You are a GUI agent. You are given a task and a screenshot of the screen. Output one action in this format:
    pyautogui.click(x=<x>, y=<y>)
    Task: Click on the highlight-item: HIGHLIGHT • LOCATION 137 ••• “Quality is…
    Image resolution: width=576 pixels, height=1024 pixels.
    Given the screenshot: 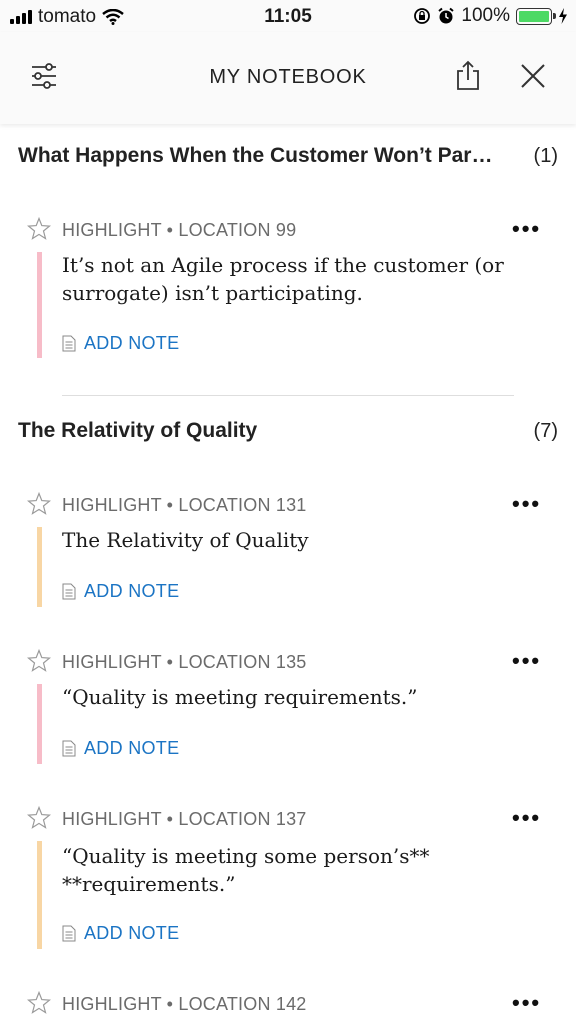 What is the action you would take?
    pyautogui.click(x=288, y=880)
    